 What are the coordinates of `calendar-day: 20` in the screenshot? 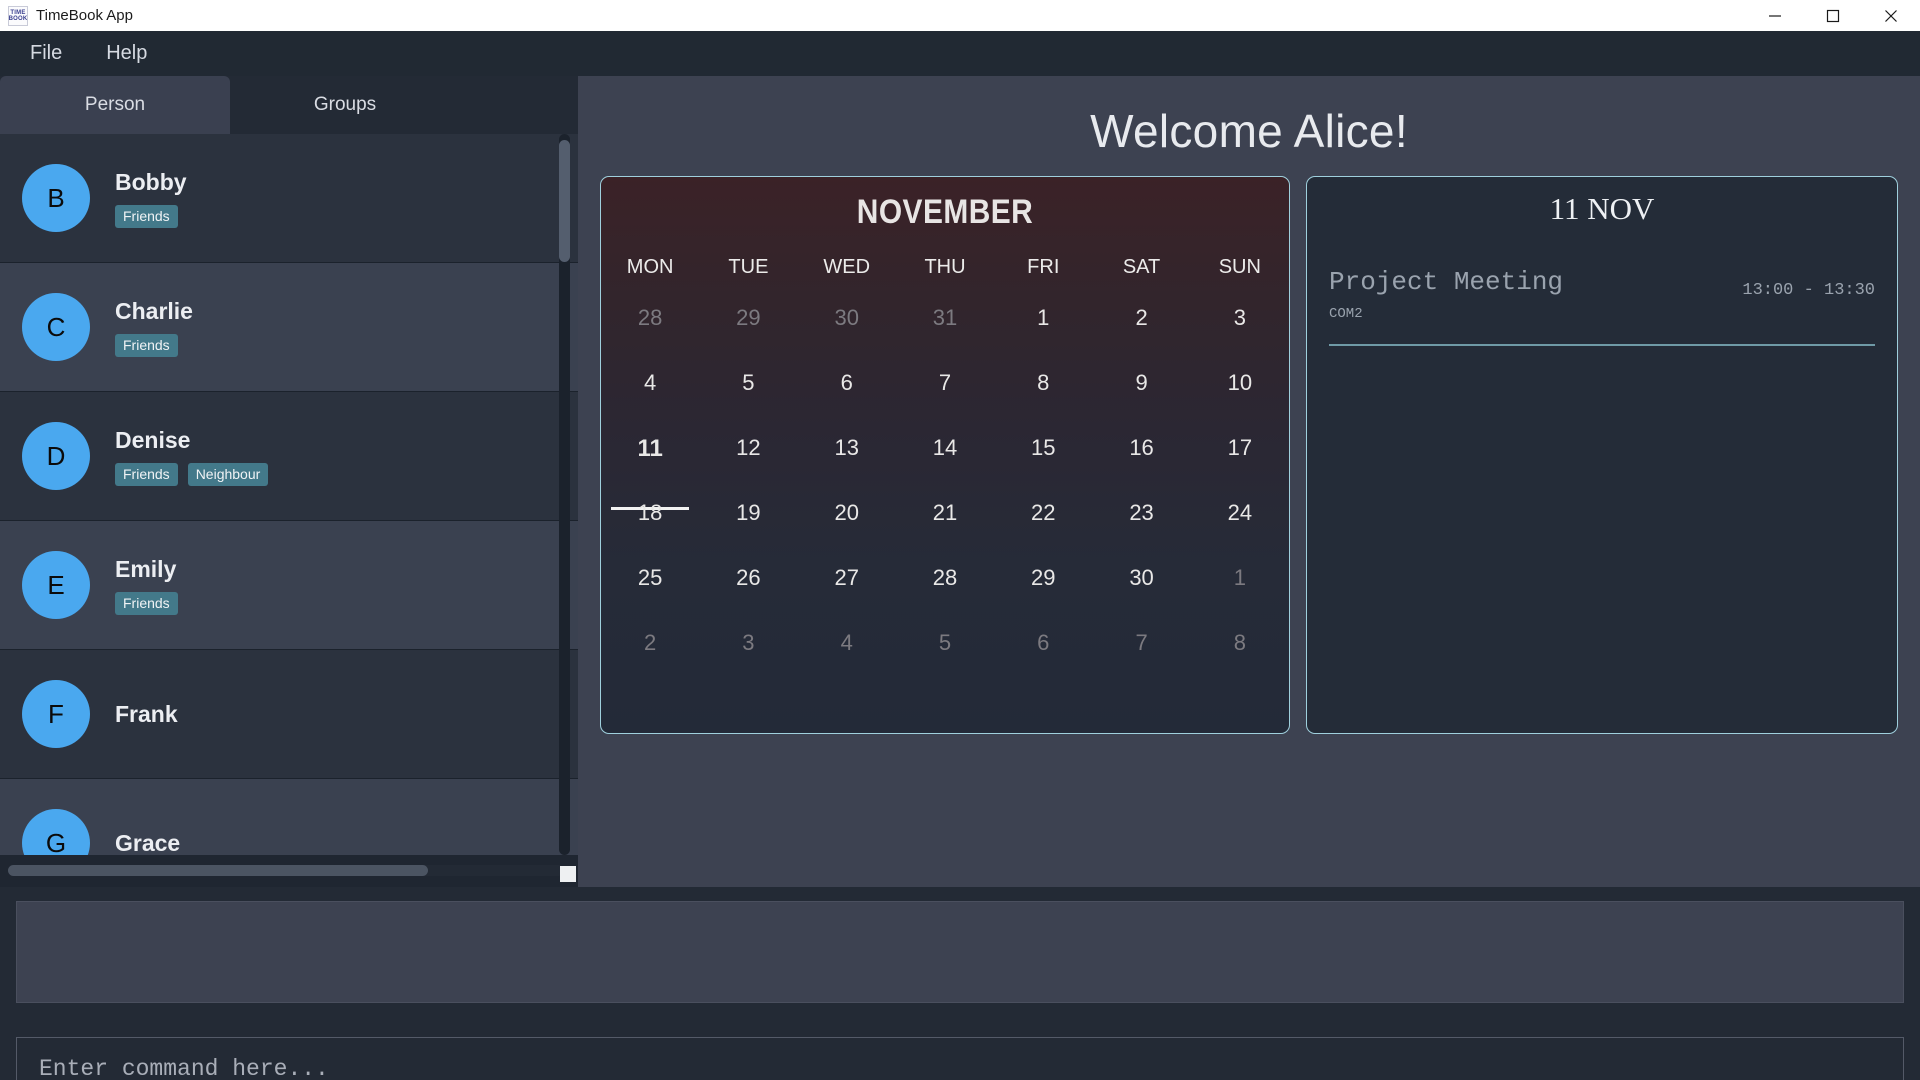 It's located at (847, 528).